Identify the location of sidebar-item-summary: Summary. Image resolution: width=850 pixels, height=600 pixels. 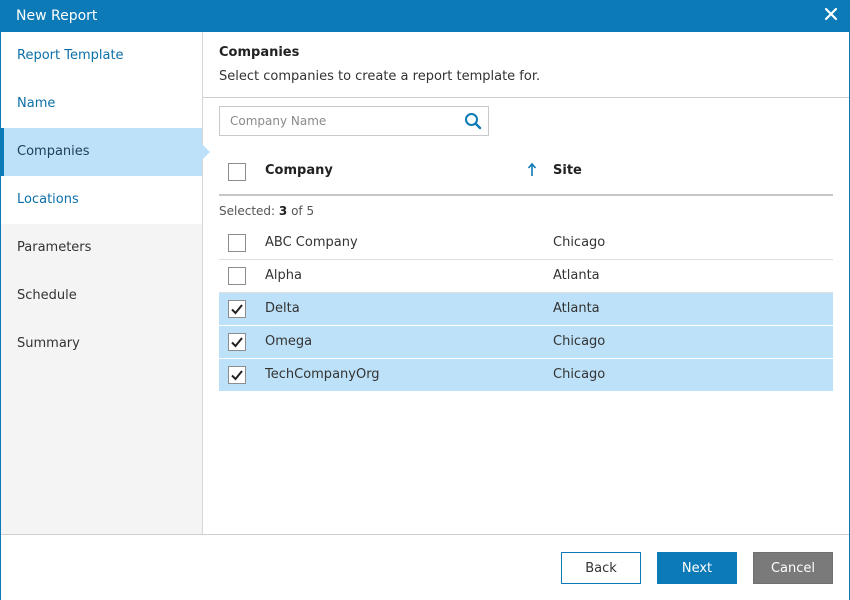
(101, 344).